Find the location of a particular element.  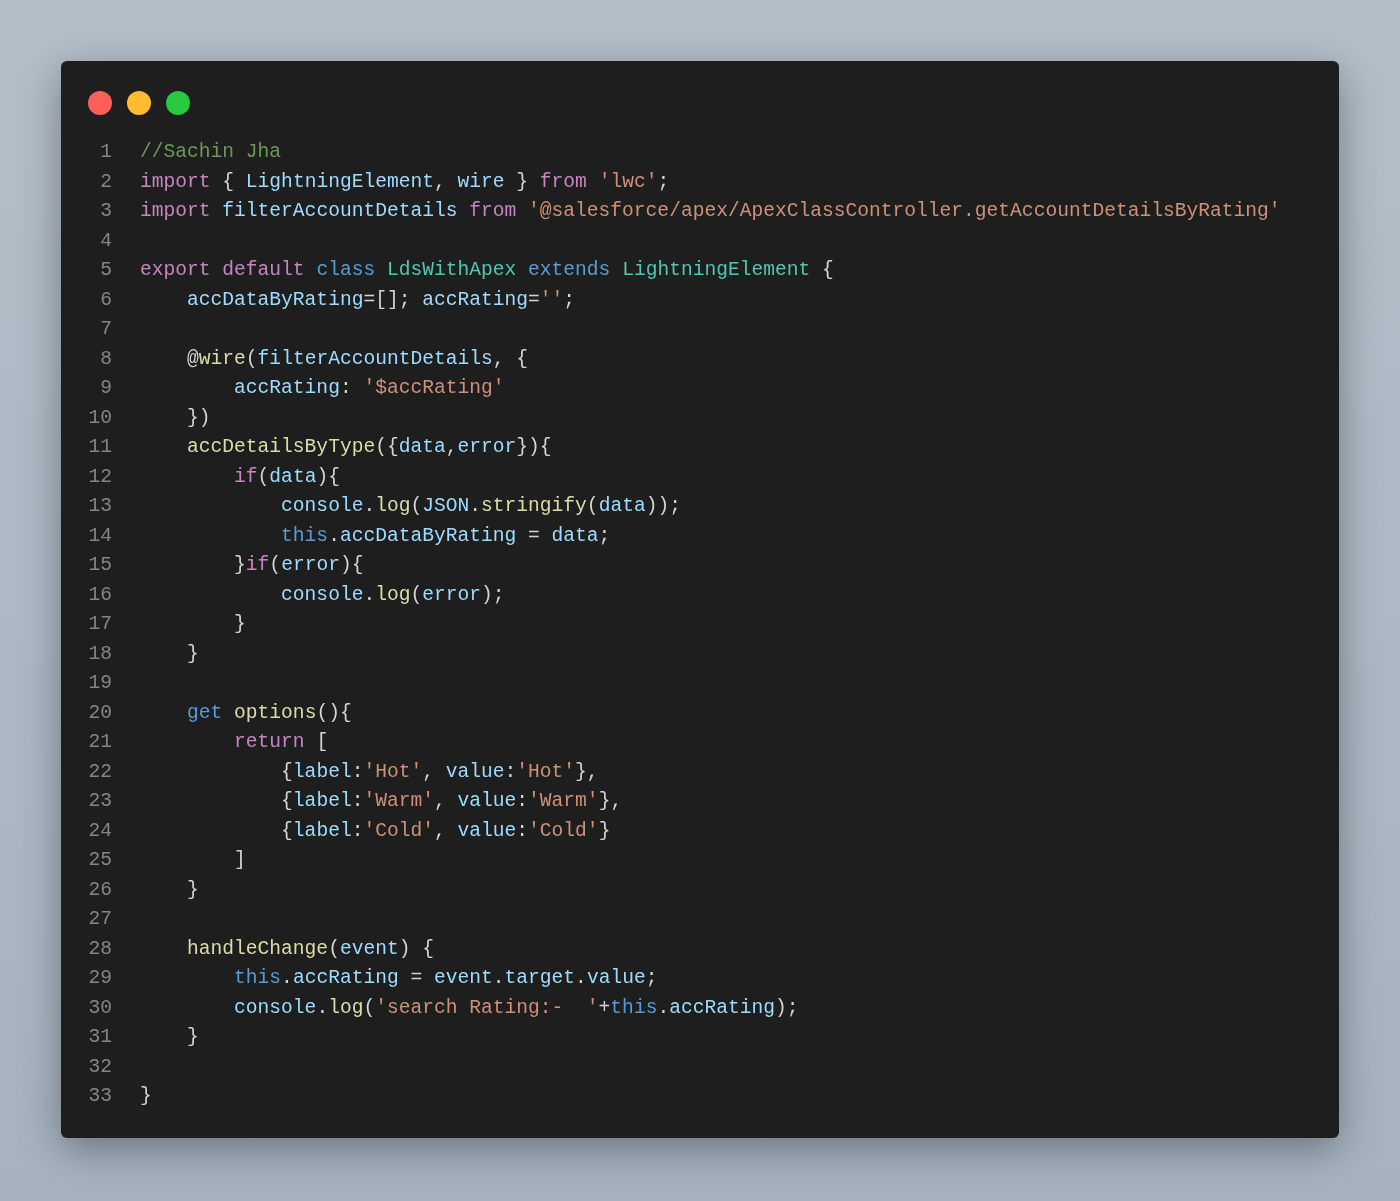

window-close-button is located at coordinates (100, 103).